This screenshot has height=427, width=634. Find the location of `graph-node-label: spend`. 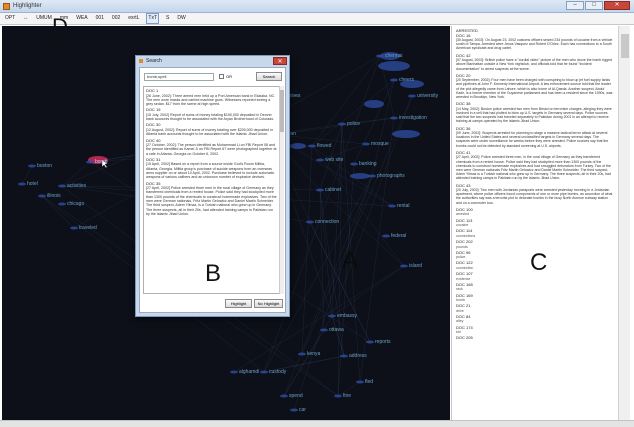

graph-node-label: spend is located at coordinates (296, 396).